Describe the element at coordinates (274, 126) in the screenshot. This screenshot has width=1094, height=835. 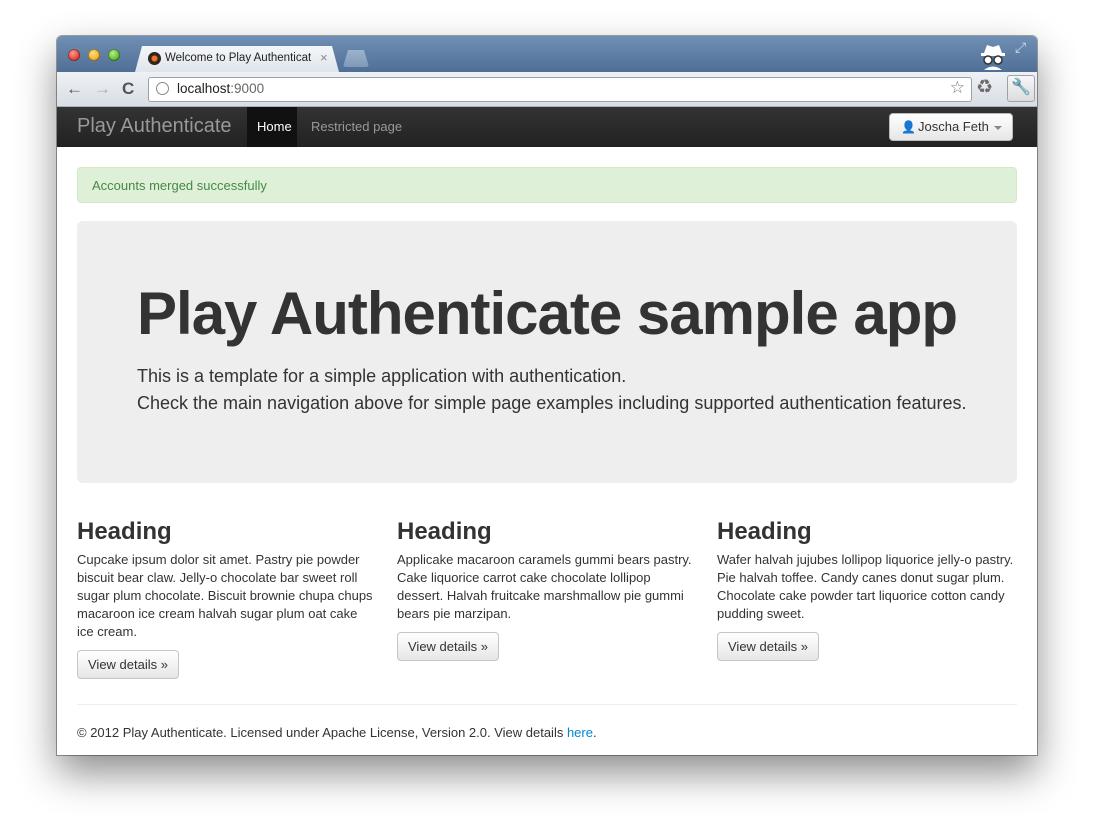
I see `nav-item-home: Home` at that location.